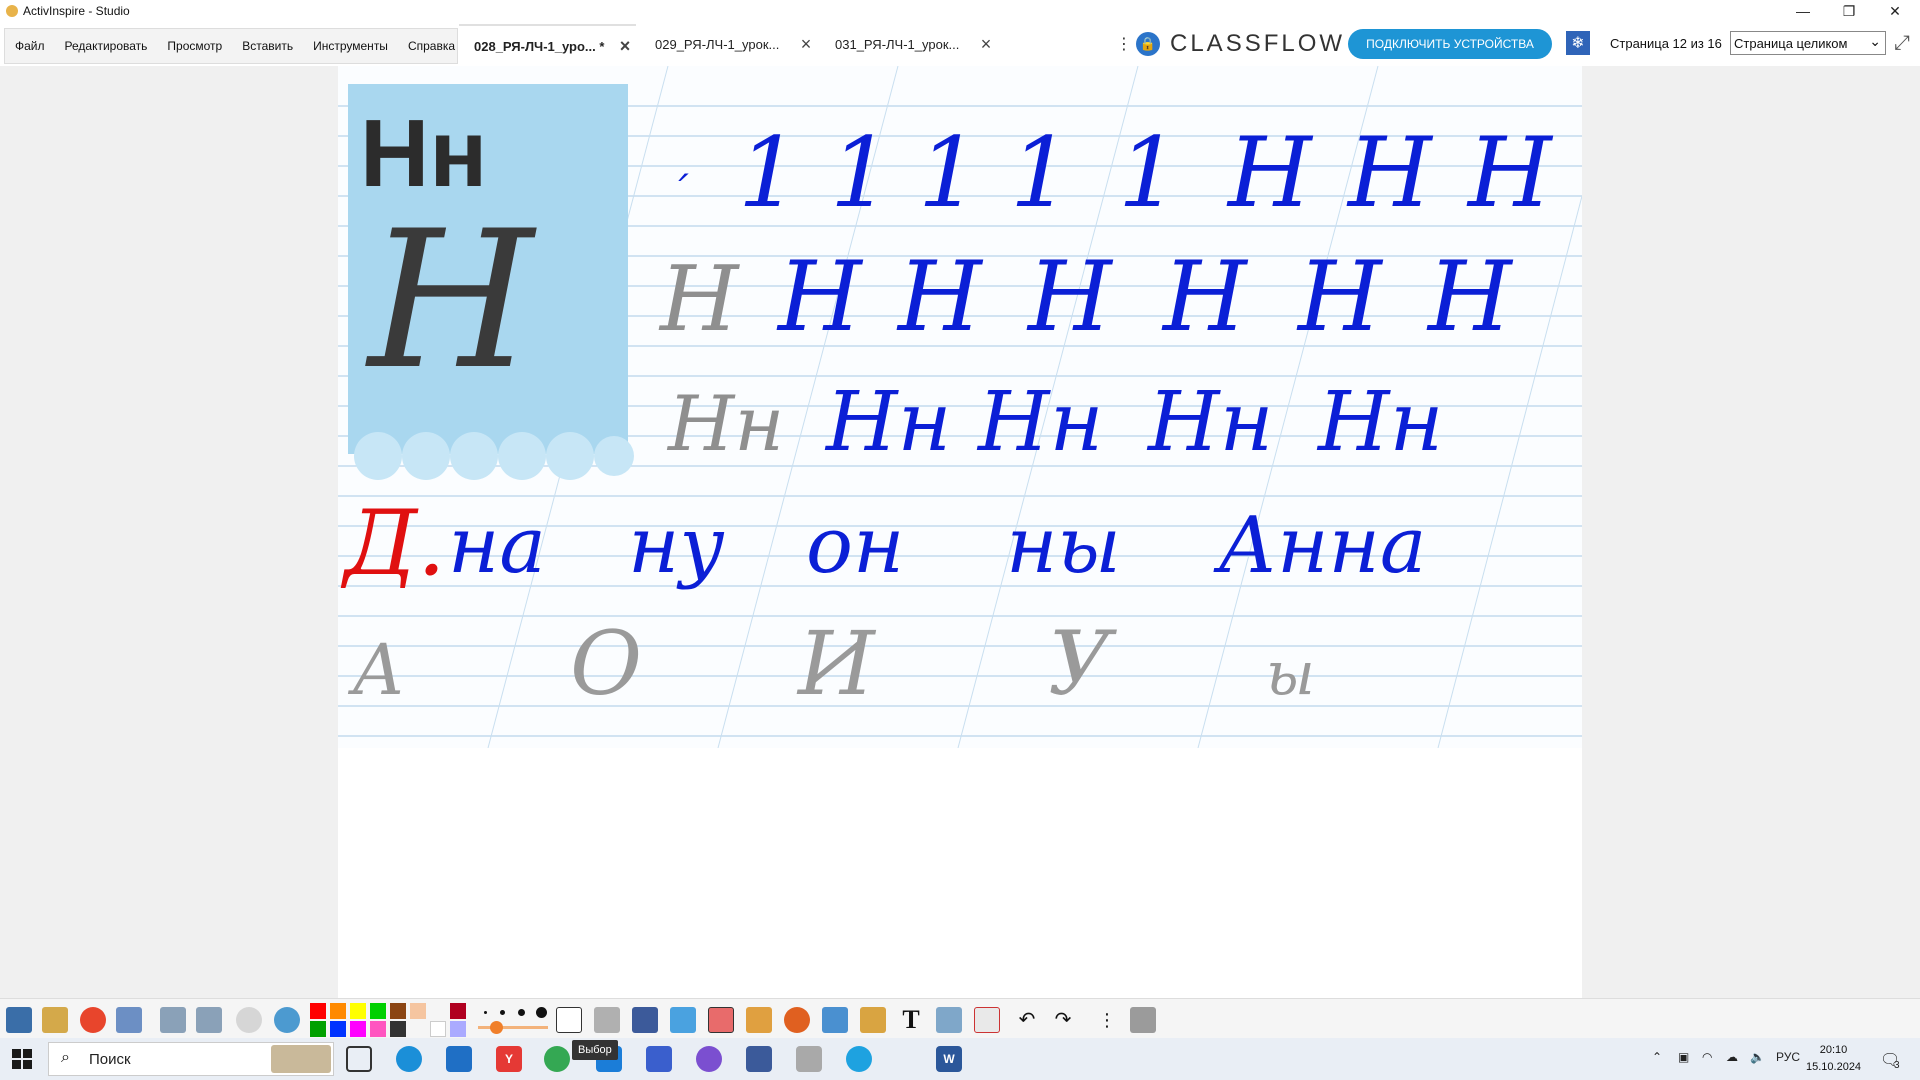 Image resolution: width=1920 pixels, height=1080 pixels. What do you see at coordinates (106, 46) in the screenshot?
I see `menu-edit: Редактировать` at bounding box center [106, 46].